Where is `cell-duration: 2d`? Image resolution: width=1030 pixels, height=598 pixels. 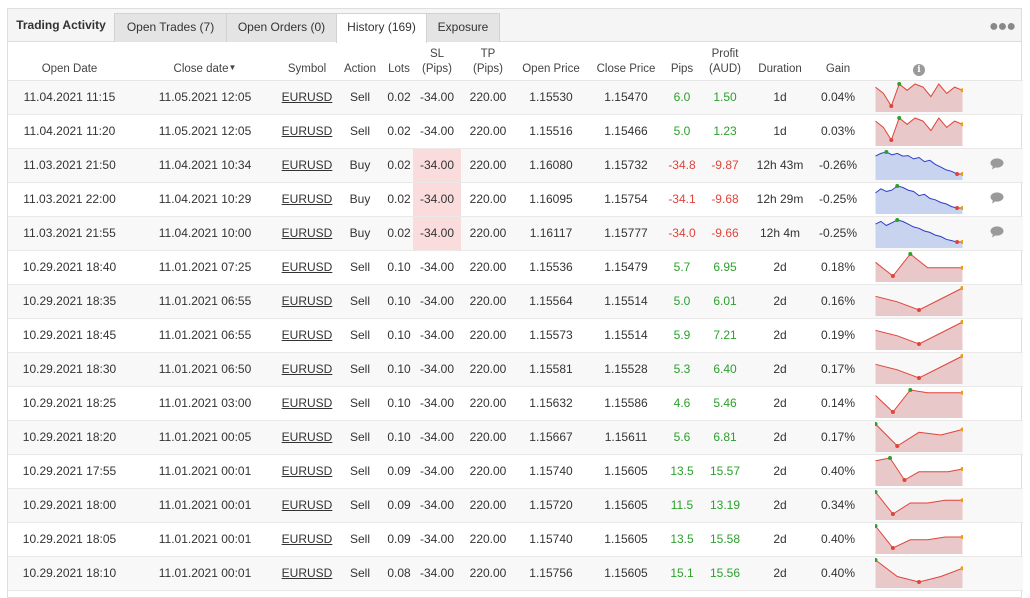 cell-duration: 2d is located at coordinates (780, 573).